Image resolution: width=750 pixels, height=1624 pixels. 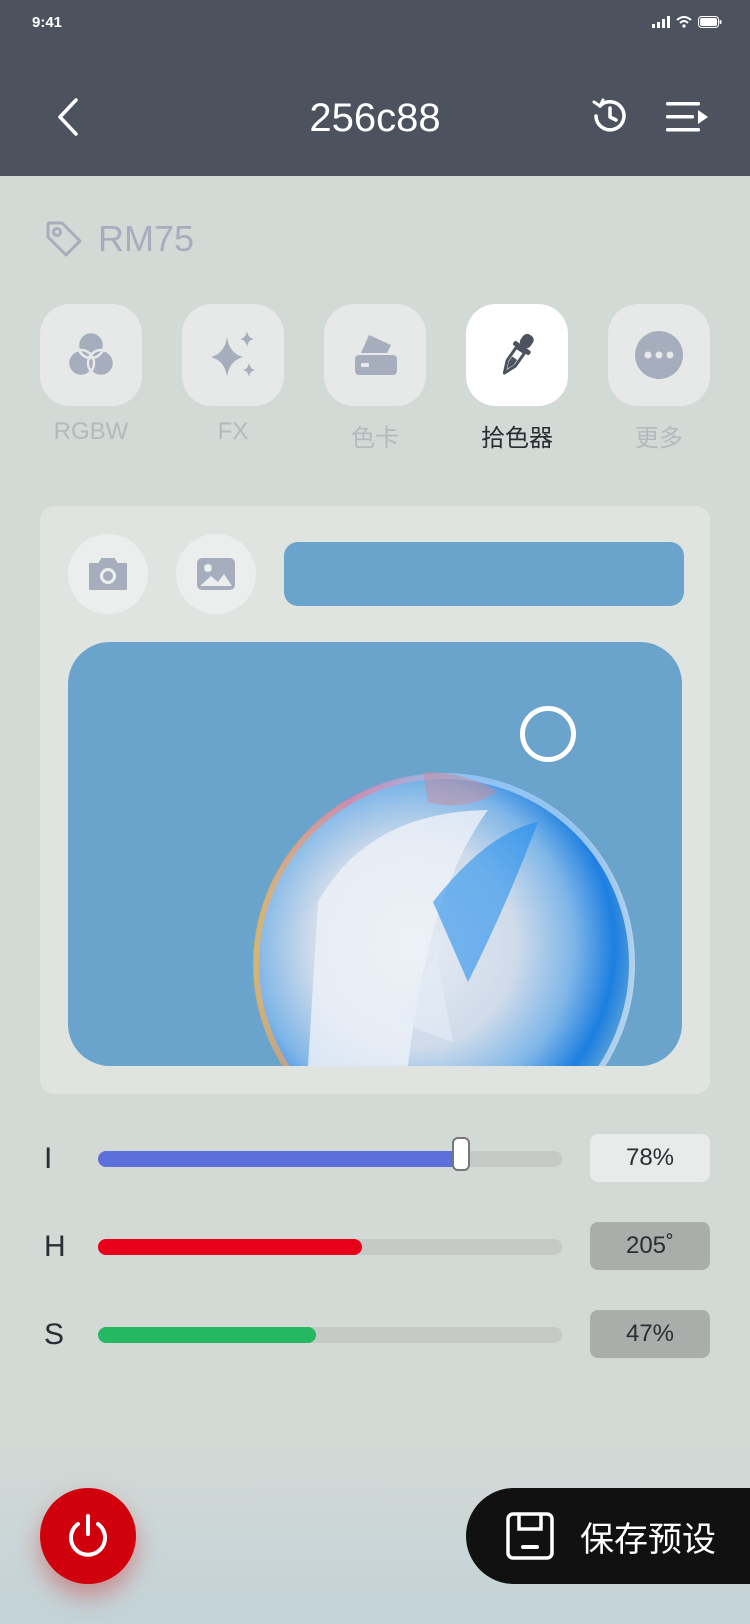 I want to click on hue-slider-fill, so click(x=230, y=1247).